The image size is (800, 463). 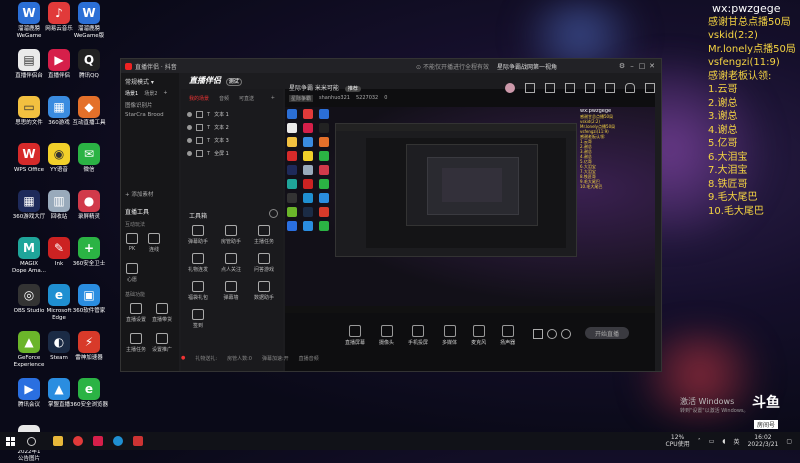 What do you see at coordinates (264, 235) in the screenshot?
I see `tool-button: 主播任务` at bounding box center [264, 235].